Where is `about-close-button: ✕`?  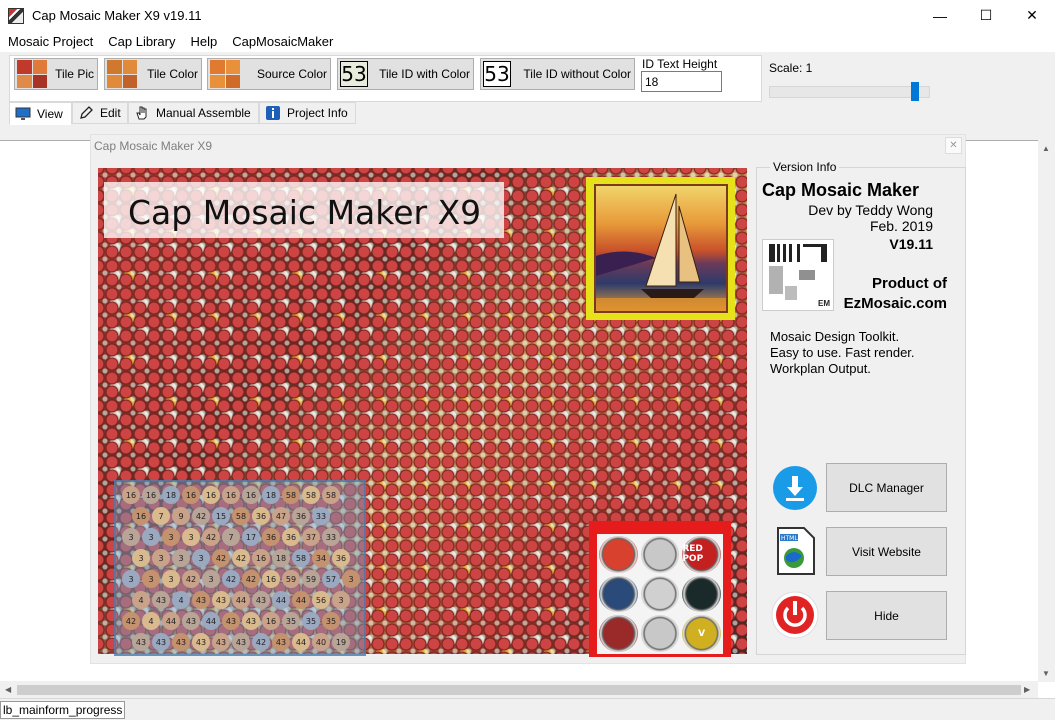 about-close-button: ✕ is located at coordinates (953, 145).